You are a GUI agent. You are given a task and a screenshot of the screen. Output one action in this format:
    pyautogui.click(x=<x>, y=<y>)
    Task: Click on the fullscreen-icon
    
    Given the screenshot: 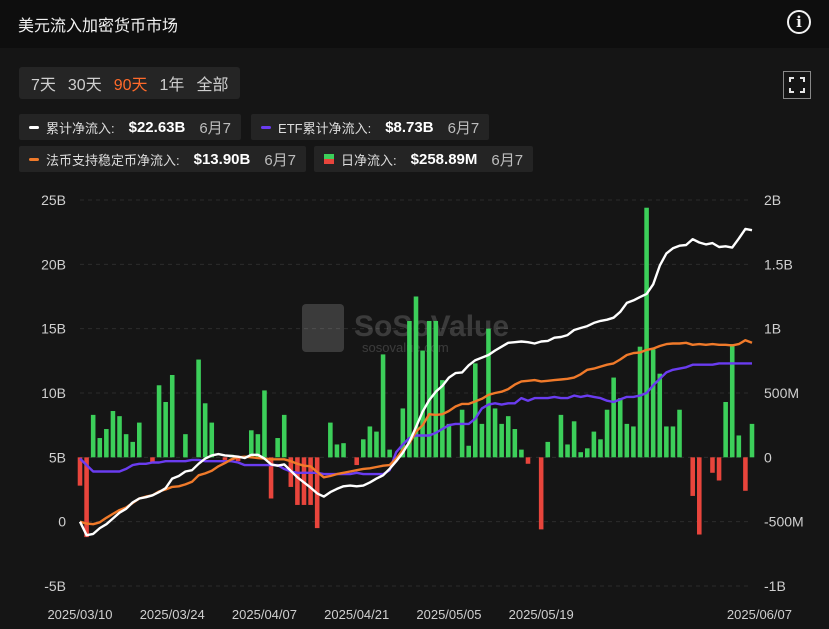 What is the action you would take?
    pyautogui.click(x=797, y=85)
    